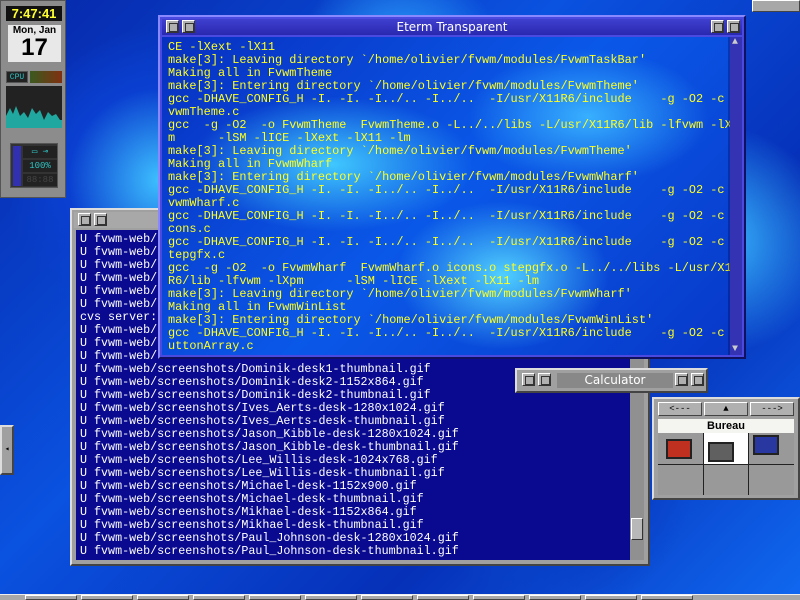 Image resolution: width=800 pixels, height=600 pixels. I want to click on battery-monitor: ▭ ⊸ 100% 88:88, so click(34, 165).